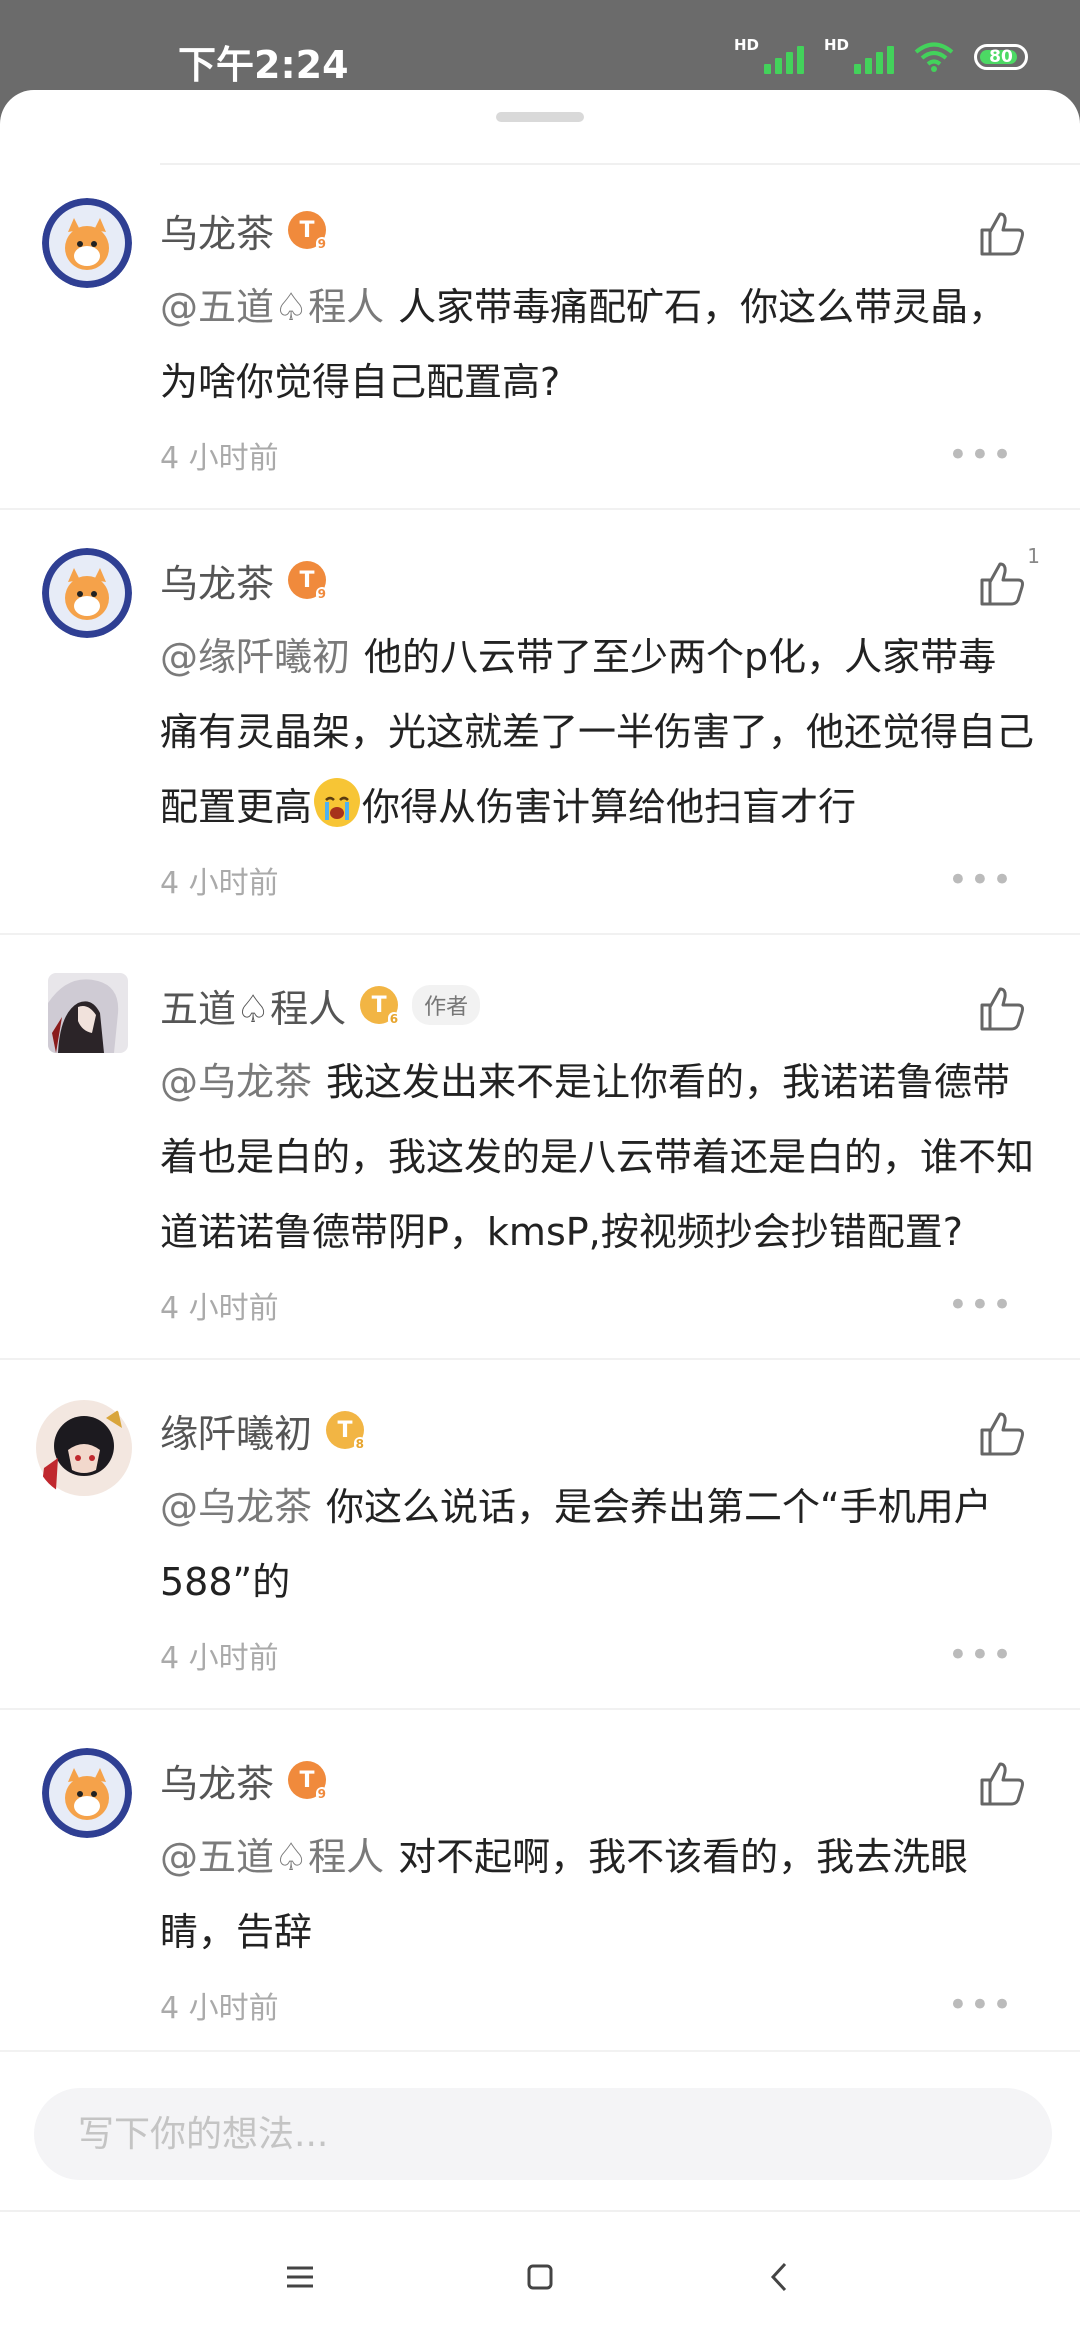  Describe the element at coordinates (446, 1005) in the screenshot. I see `author-tag: 作者` at that location.